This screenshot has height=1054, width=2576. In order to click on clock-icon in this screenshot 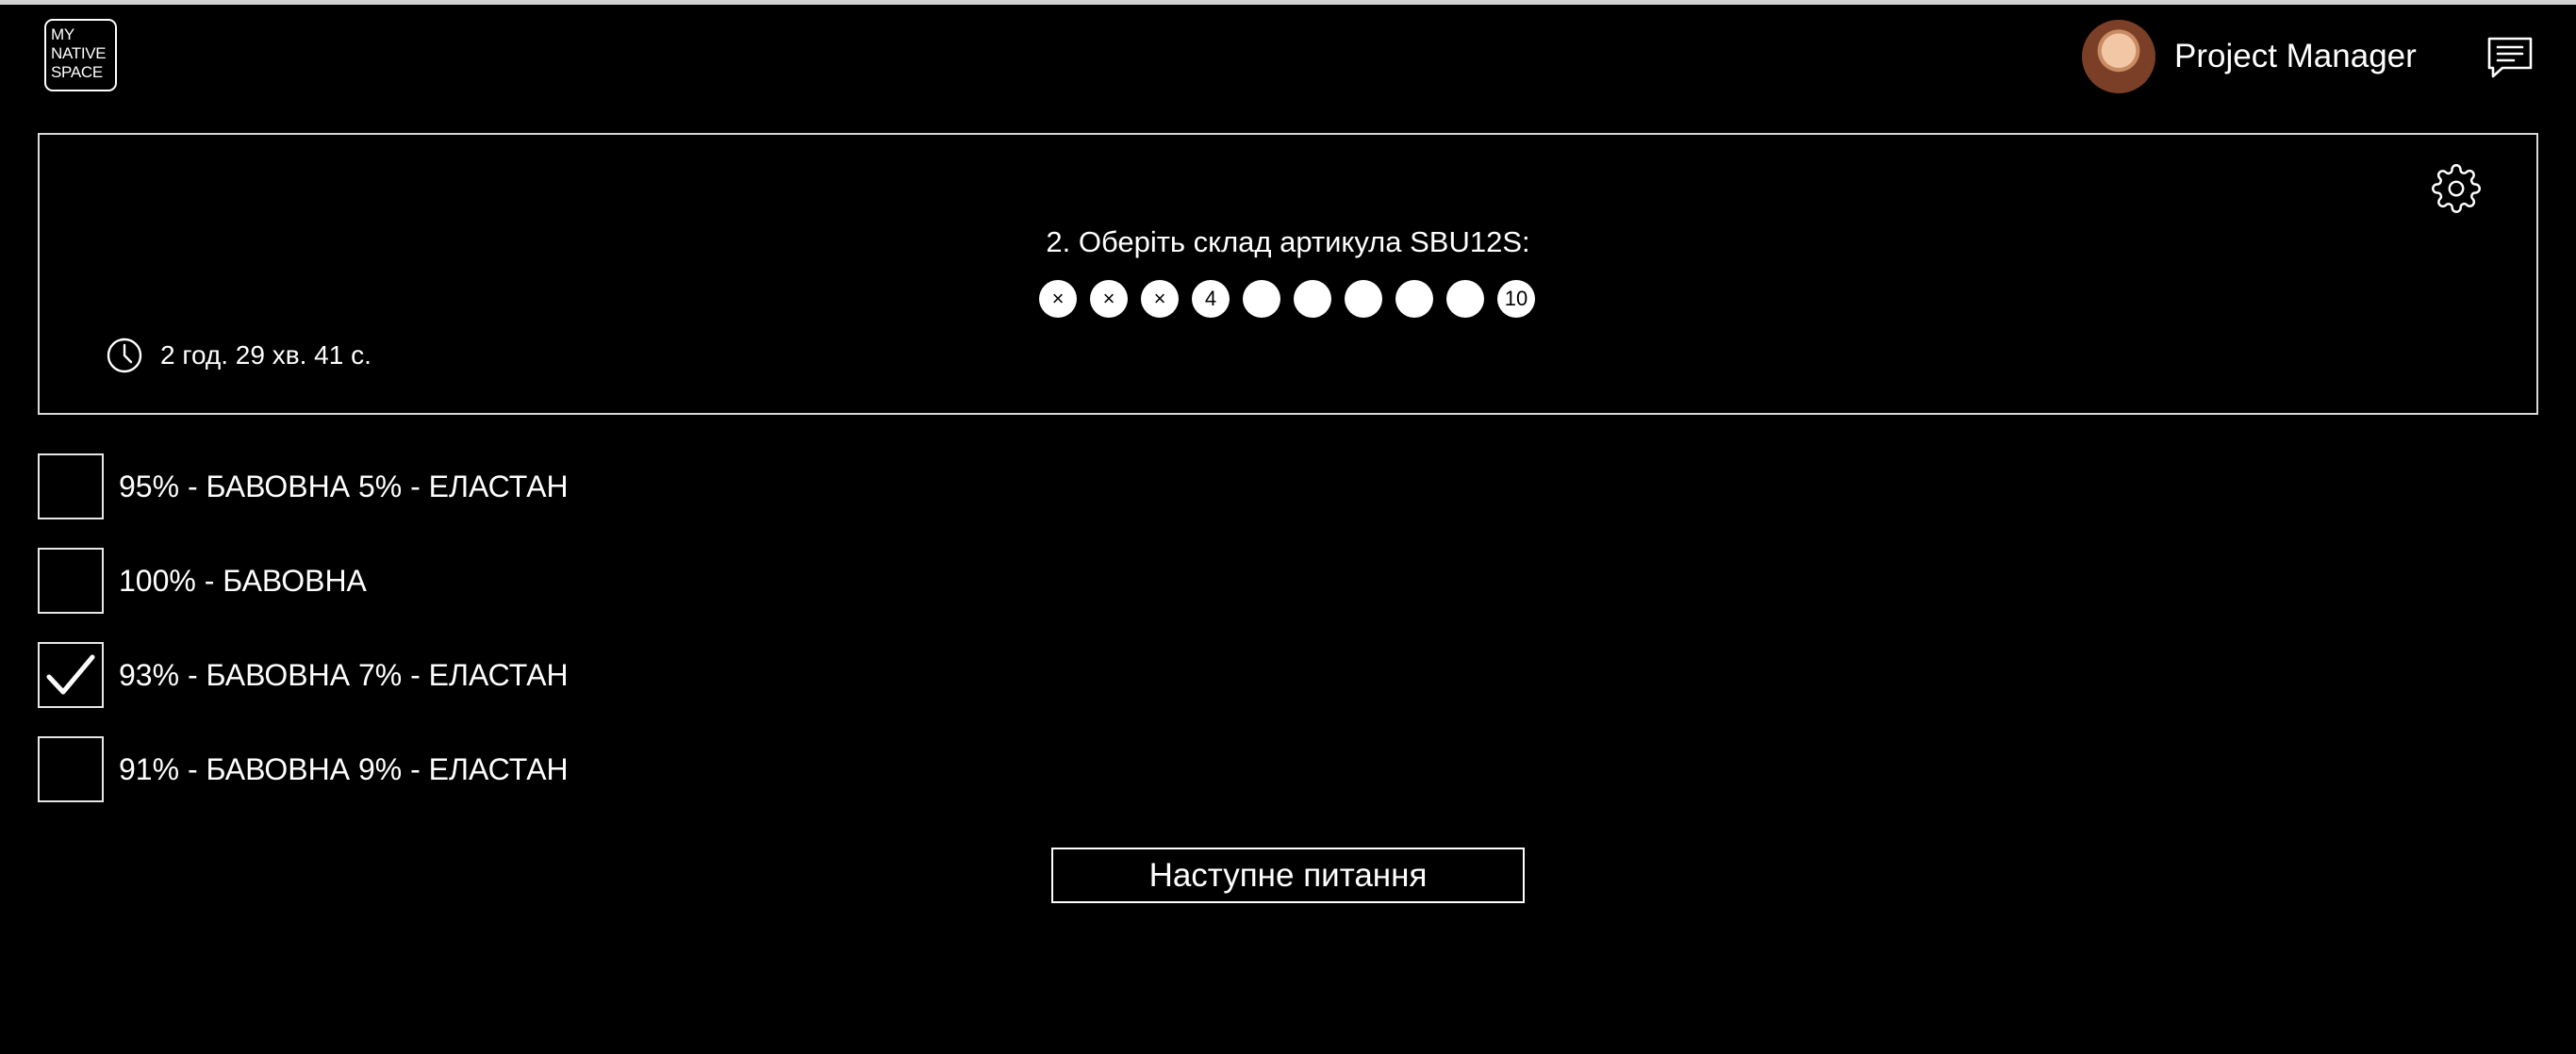, I will do `click(124, 355)`.